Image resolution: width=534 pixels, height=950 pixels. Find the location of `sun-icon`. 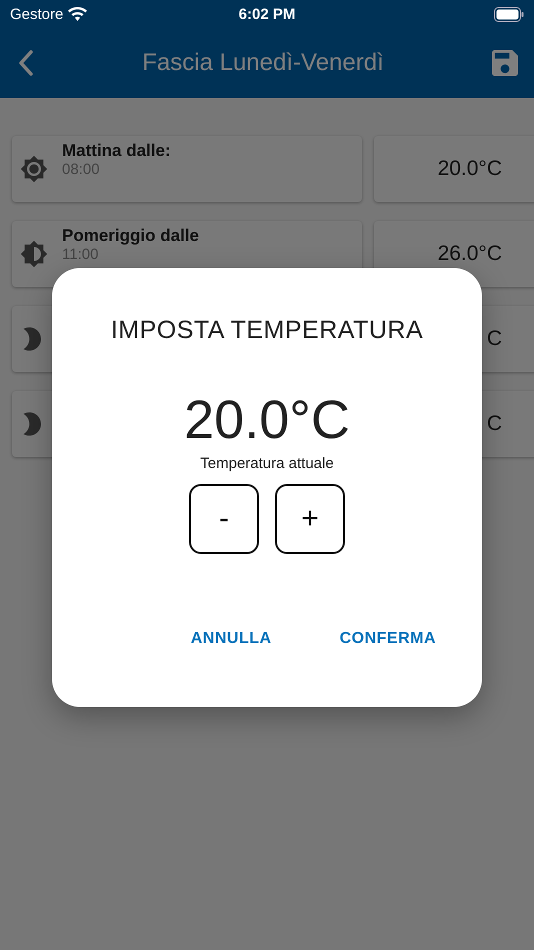

sun-icon is located at coordinates (34, 169).